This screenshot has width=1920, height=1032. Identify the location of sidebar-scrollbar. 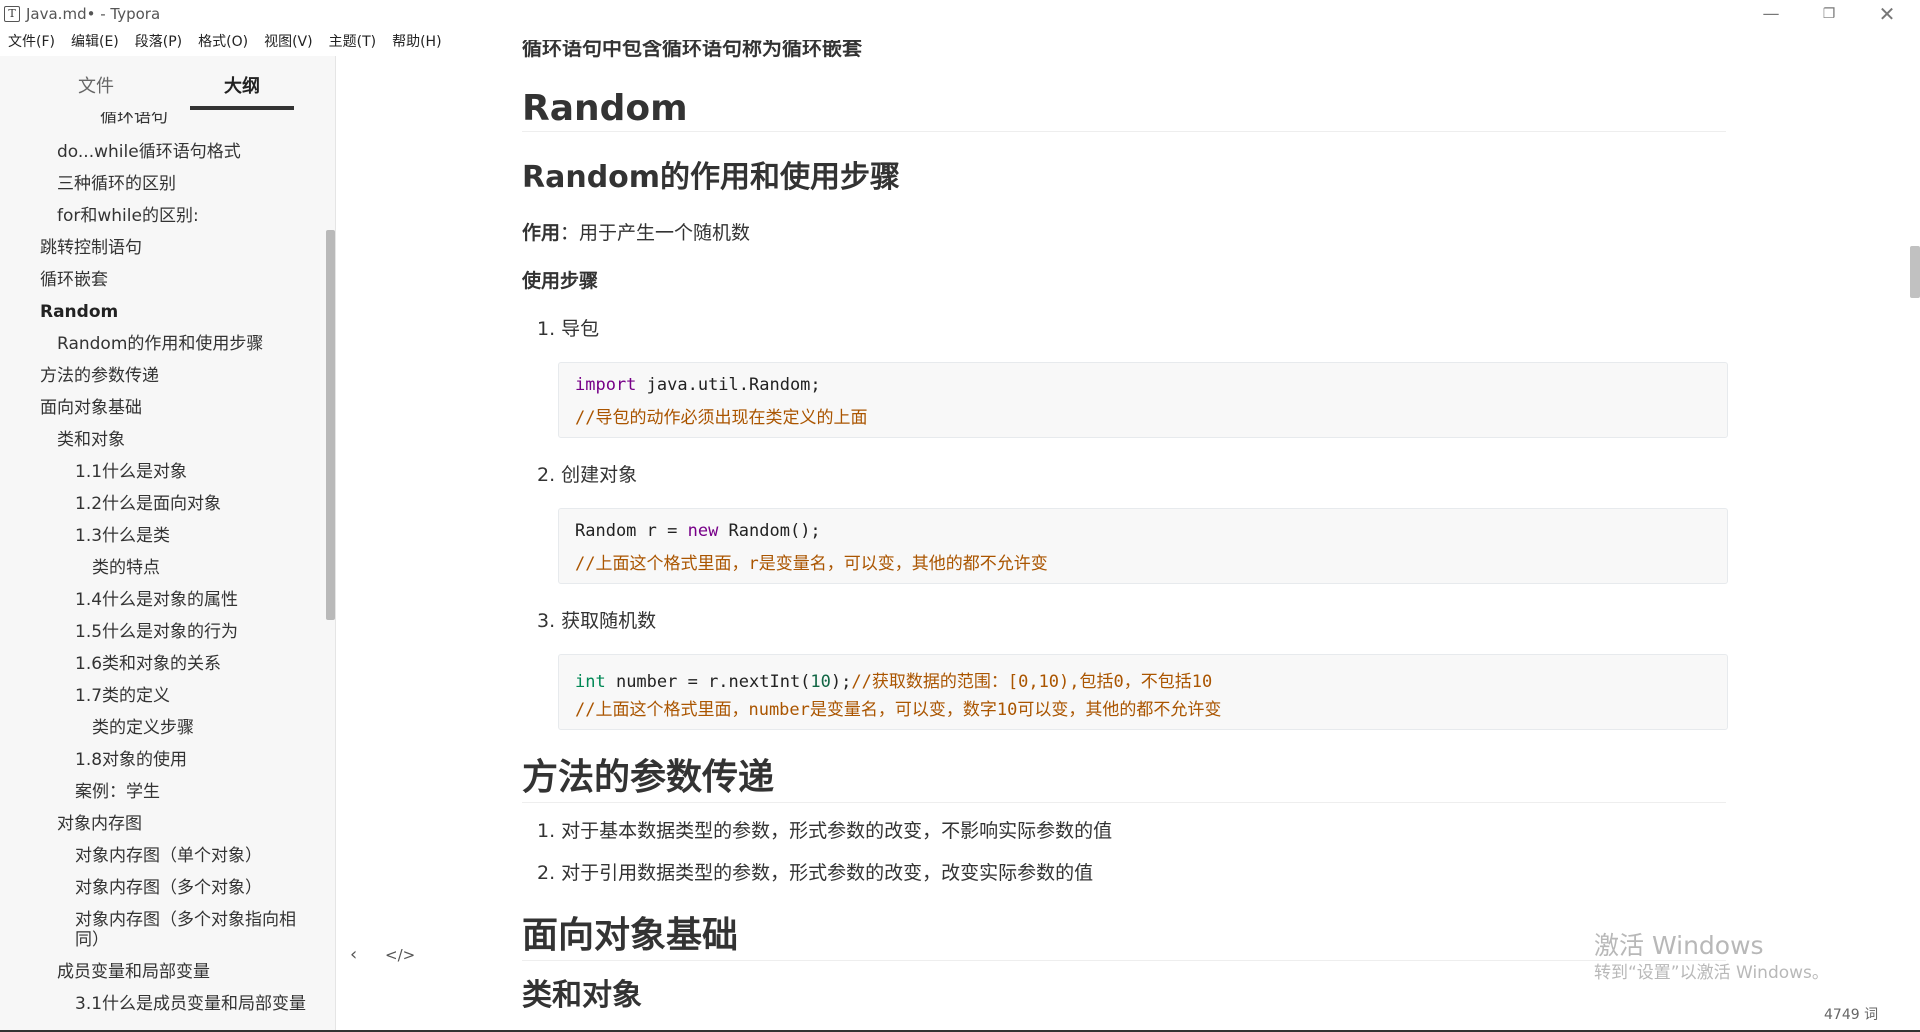
(330, 425).